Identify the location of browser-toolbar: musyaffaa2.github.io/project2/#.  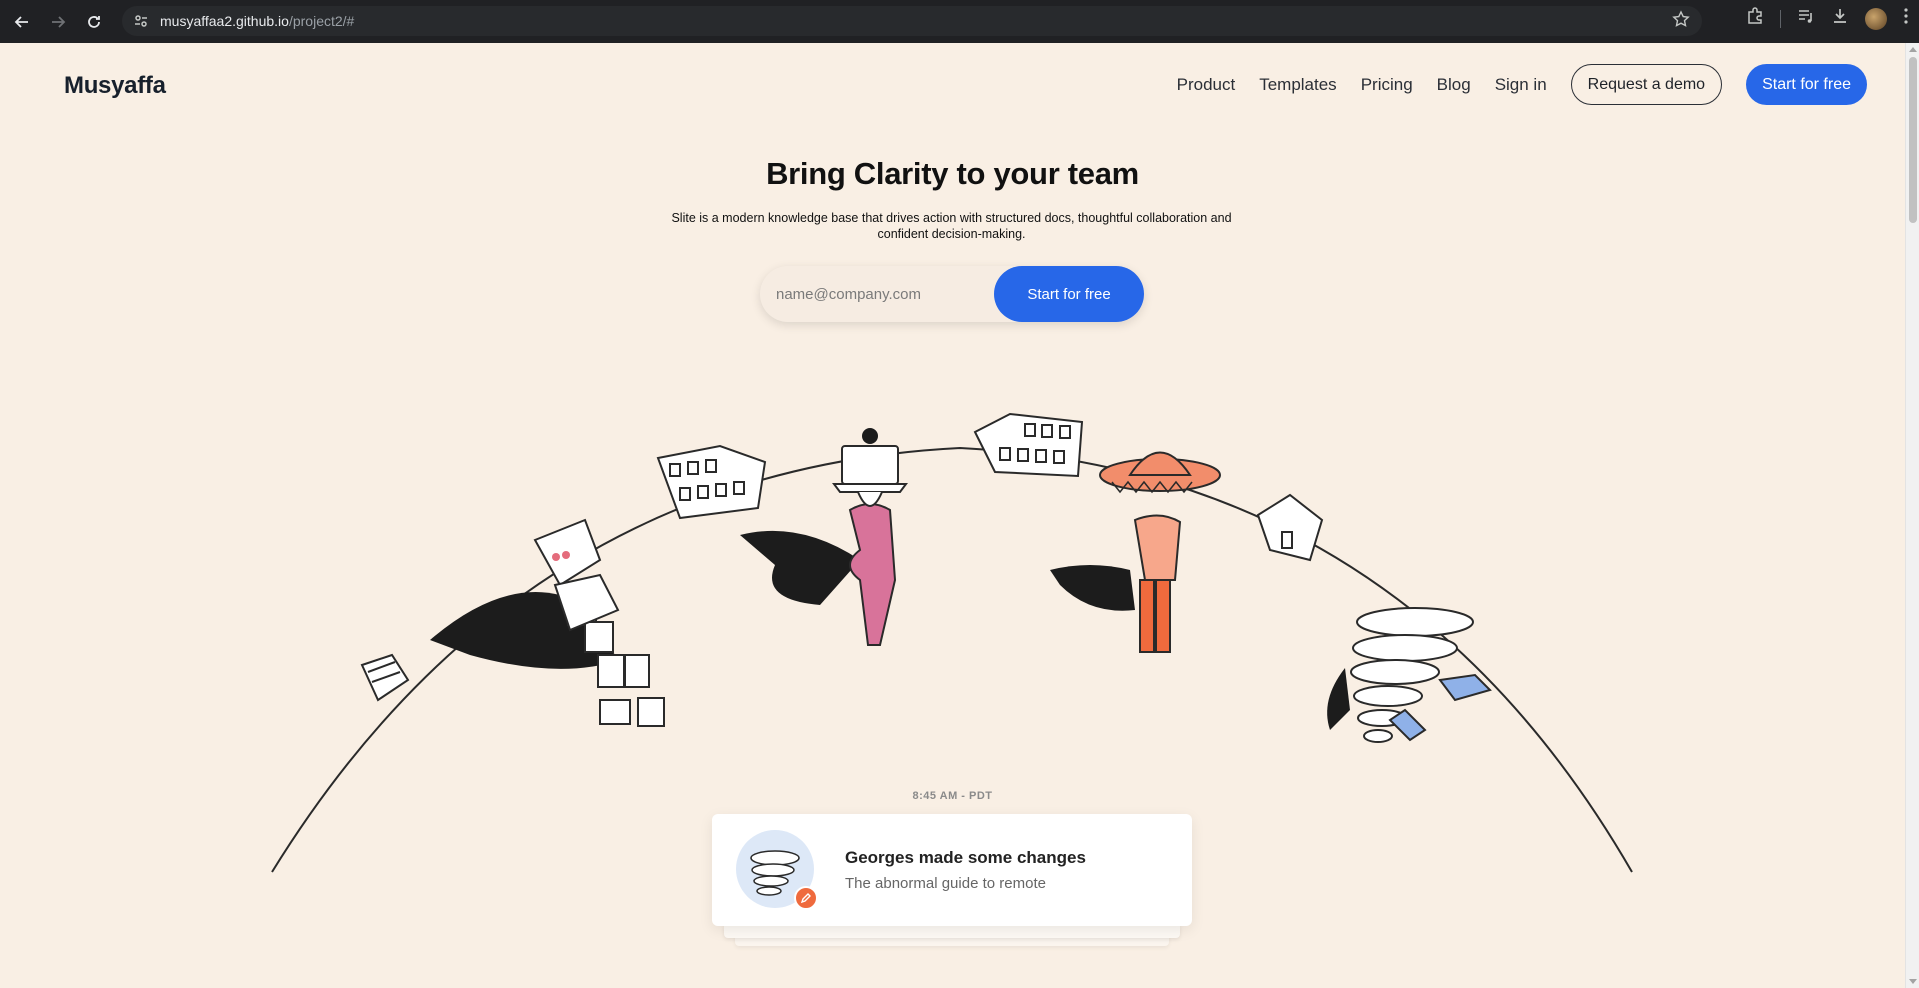
(959, 21).